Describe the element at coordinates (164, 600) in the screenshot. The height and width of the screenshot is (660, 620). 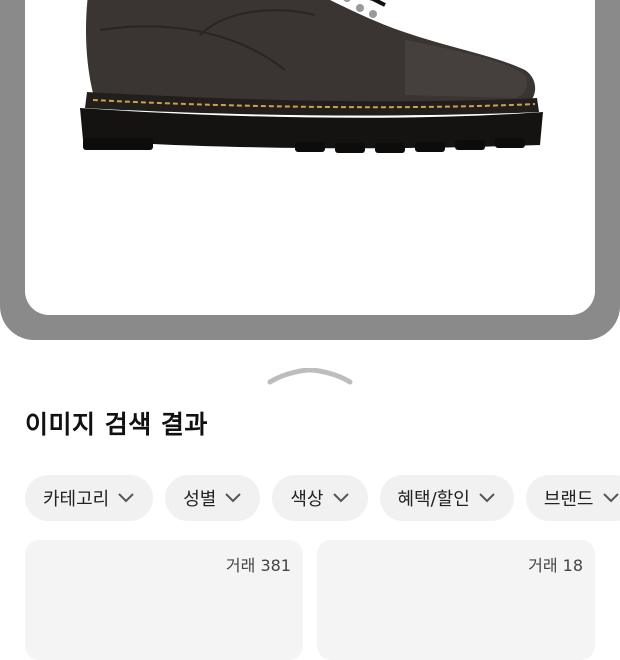
I see `result-card: 거래 381` at that location.